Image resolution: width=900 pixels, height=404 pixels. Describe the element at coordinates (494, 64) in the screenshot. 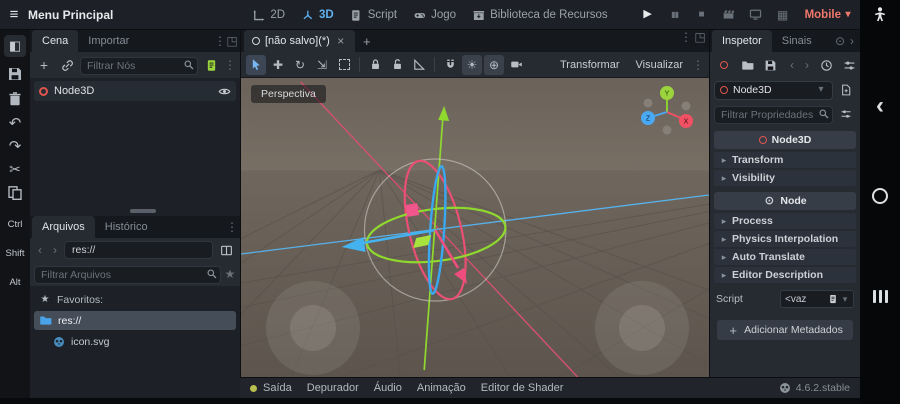

I see `environment-preview-button: ⊕` at that location.